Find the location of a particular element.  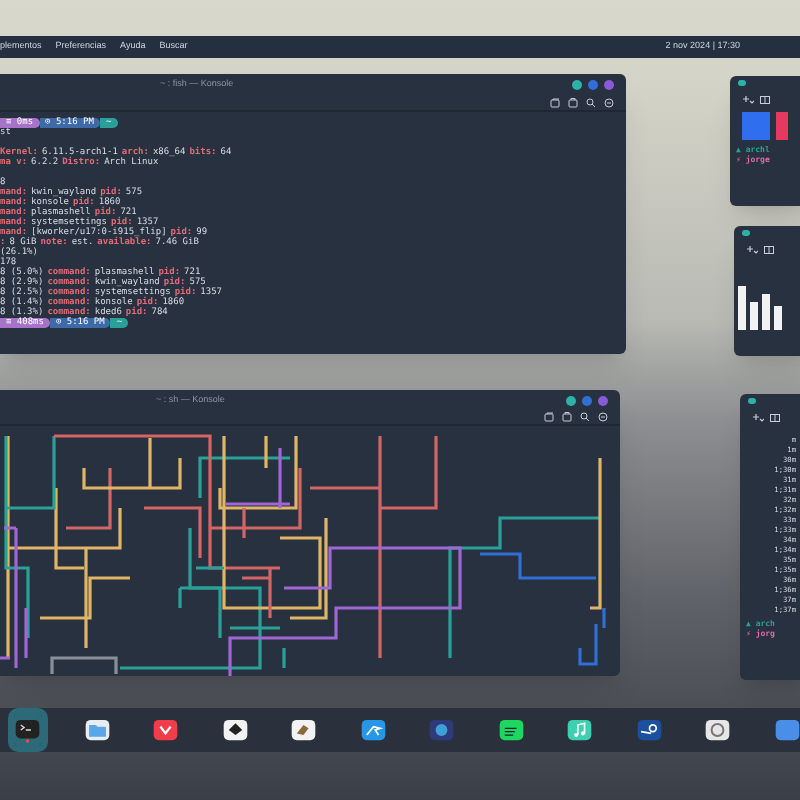

app-icon is located at coordinates (786, 730).